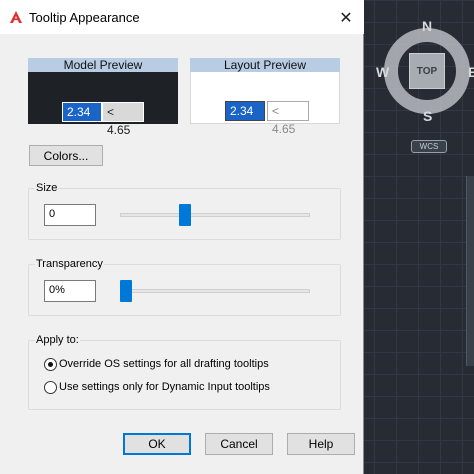 This screenshot has height=474, width=474. What do you see at coordinates (47, 188) in the screenshot?
I see `size-label: Size` at bounding box center [47, 188].